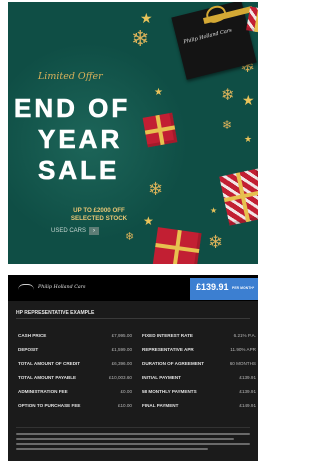  What do you see at coordinates (199, 351) in the screenshot?
I see `finance-row: REPRESENTATIVE APR 11.90% APR` at bounding box center [199, 351].